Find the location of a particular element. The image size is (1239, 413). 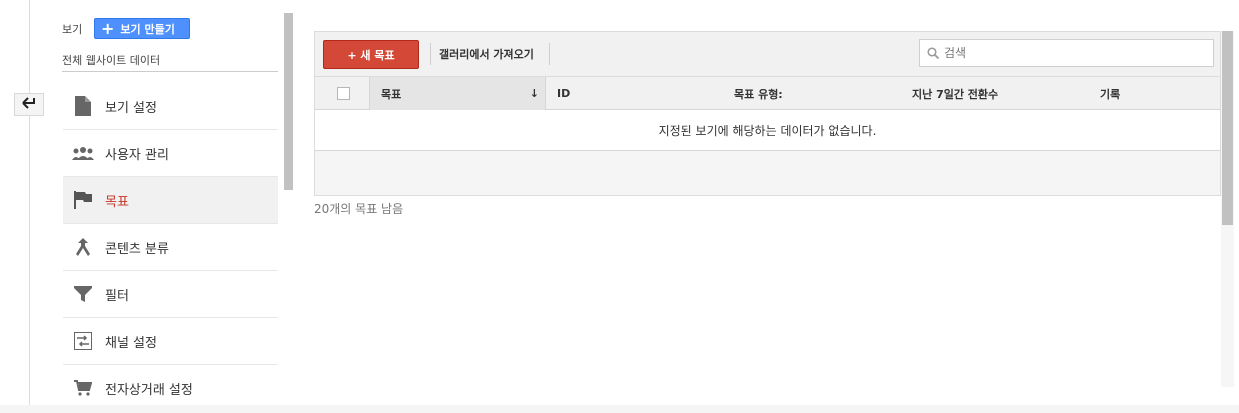

nav-item-view-settings: 보기 설정 is located at coordinates (170, 106).